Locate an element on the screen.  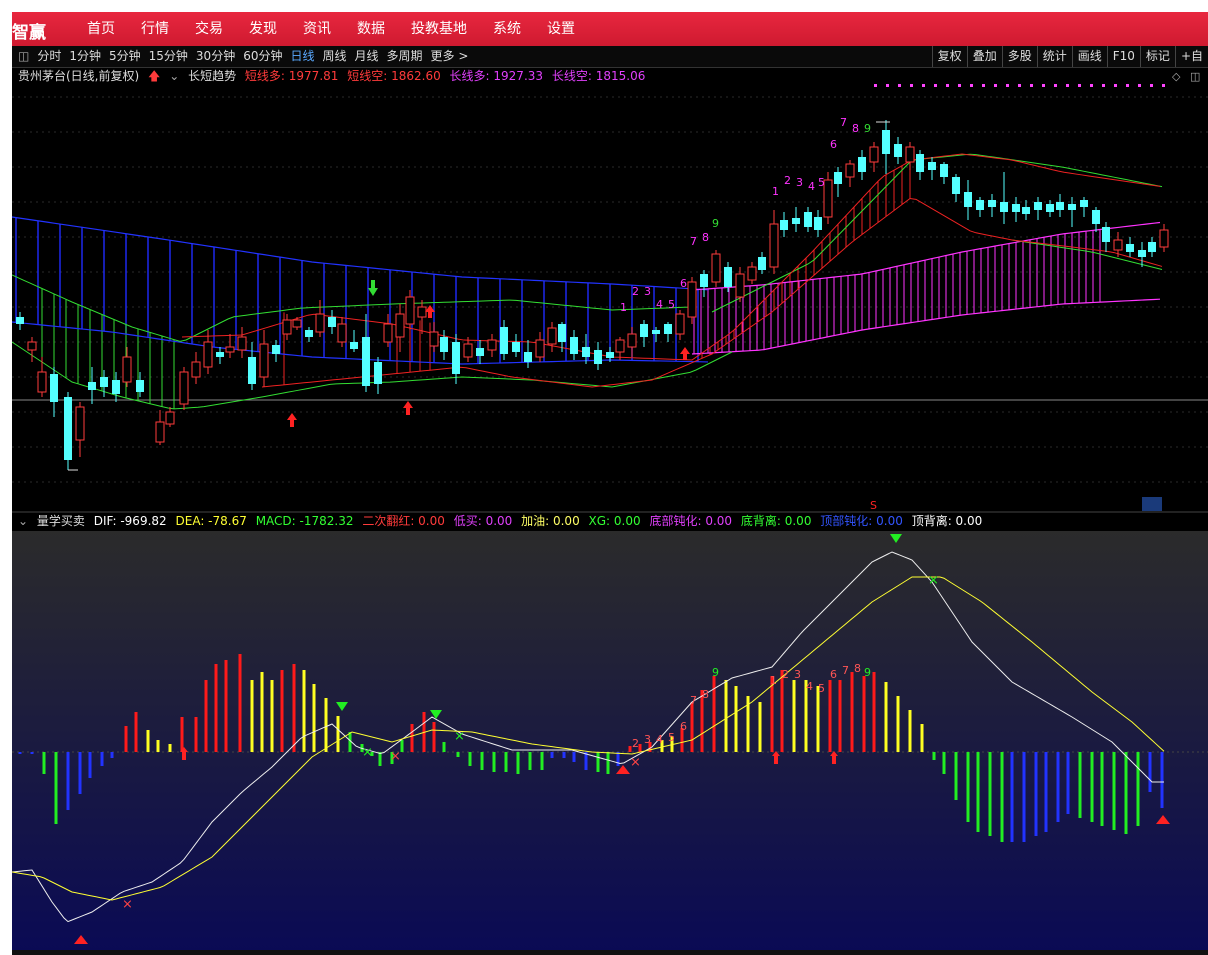
count-number: 5 is located at coordinates (671, 304).